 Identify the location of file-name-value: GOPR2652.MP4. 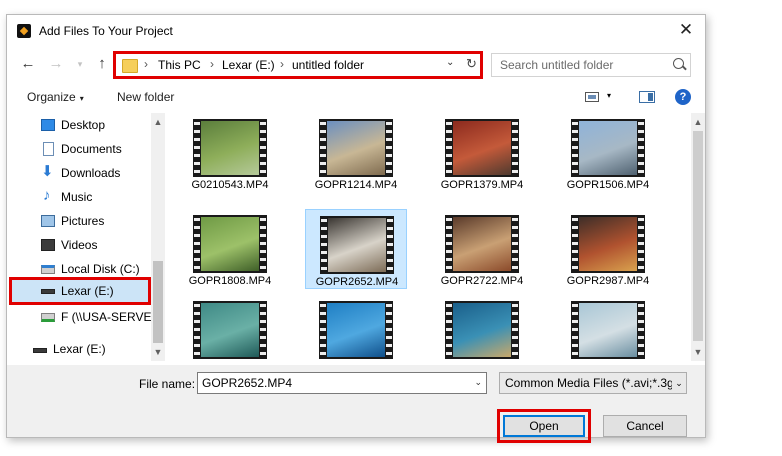
(247, 383).